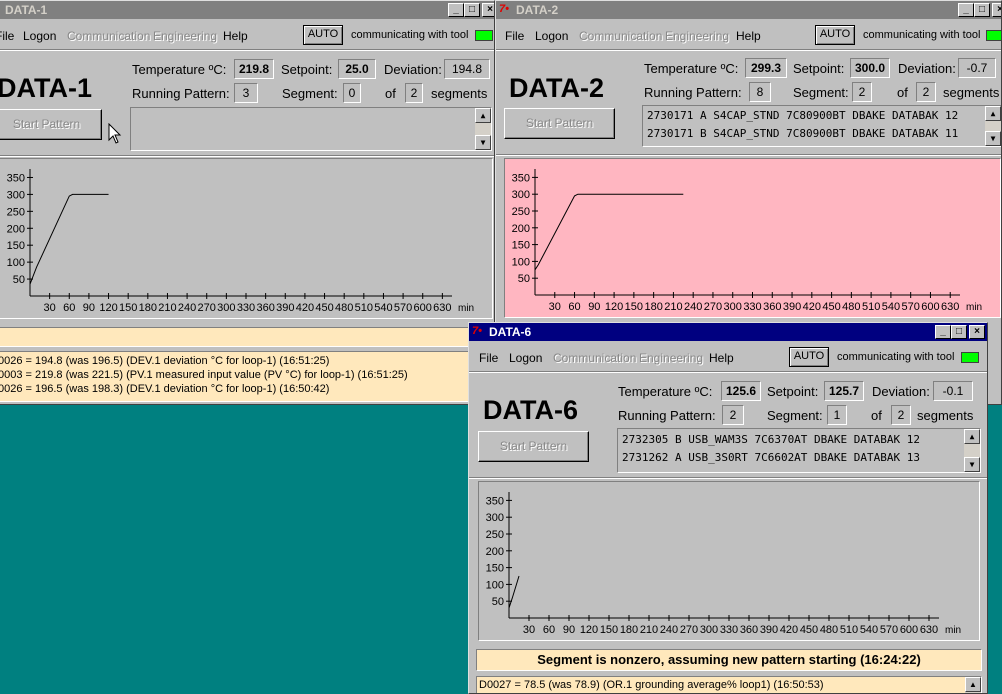  What do you see at coordinates (709, 630) in the screenshot?
I see `x-tick-label: 300` at bounding box center [709, 630].